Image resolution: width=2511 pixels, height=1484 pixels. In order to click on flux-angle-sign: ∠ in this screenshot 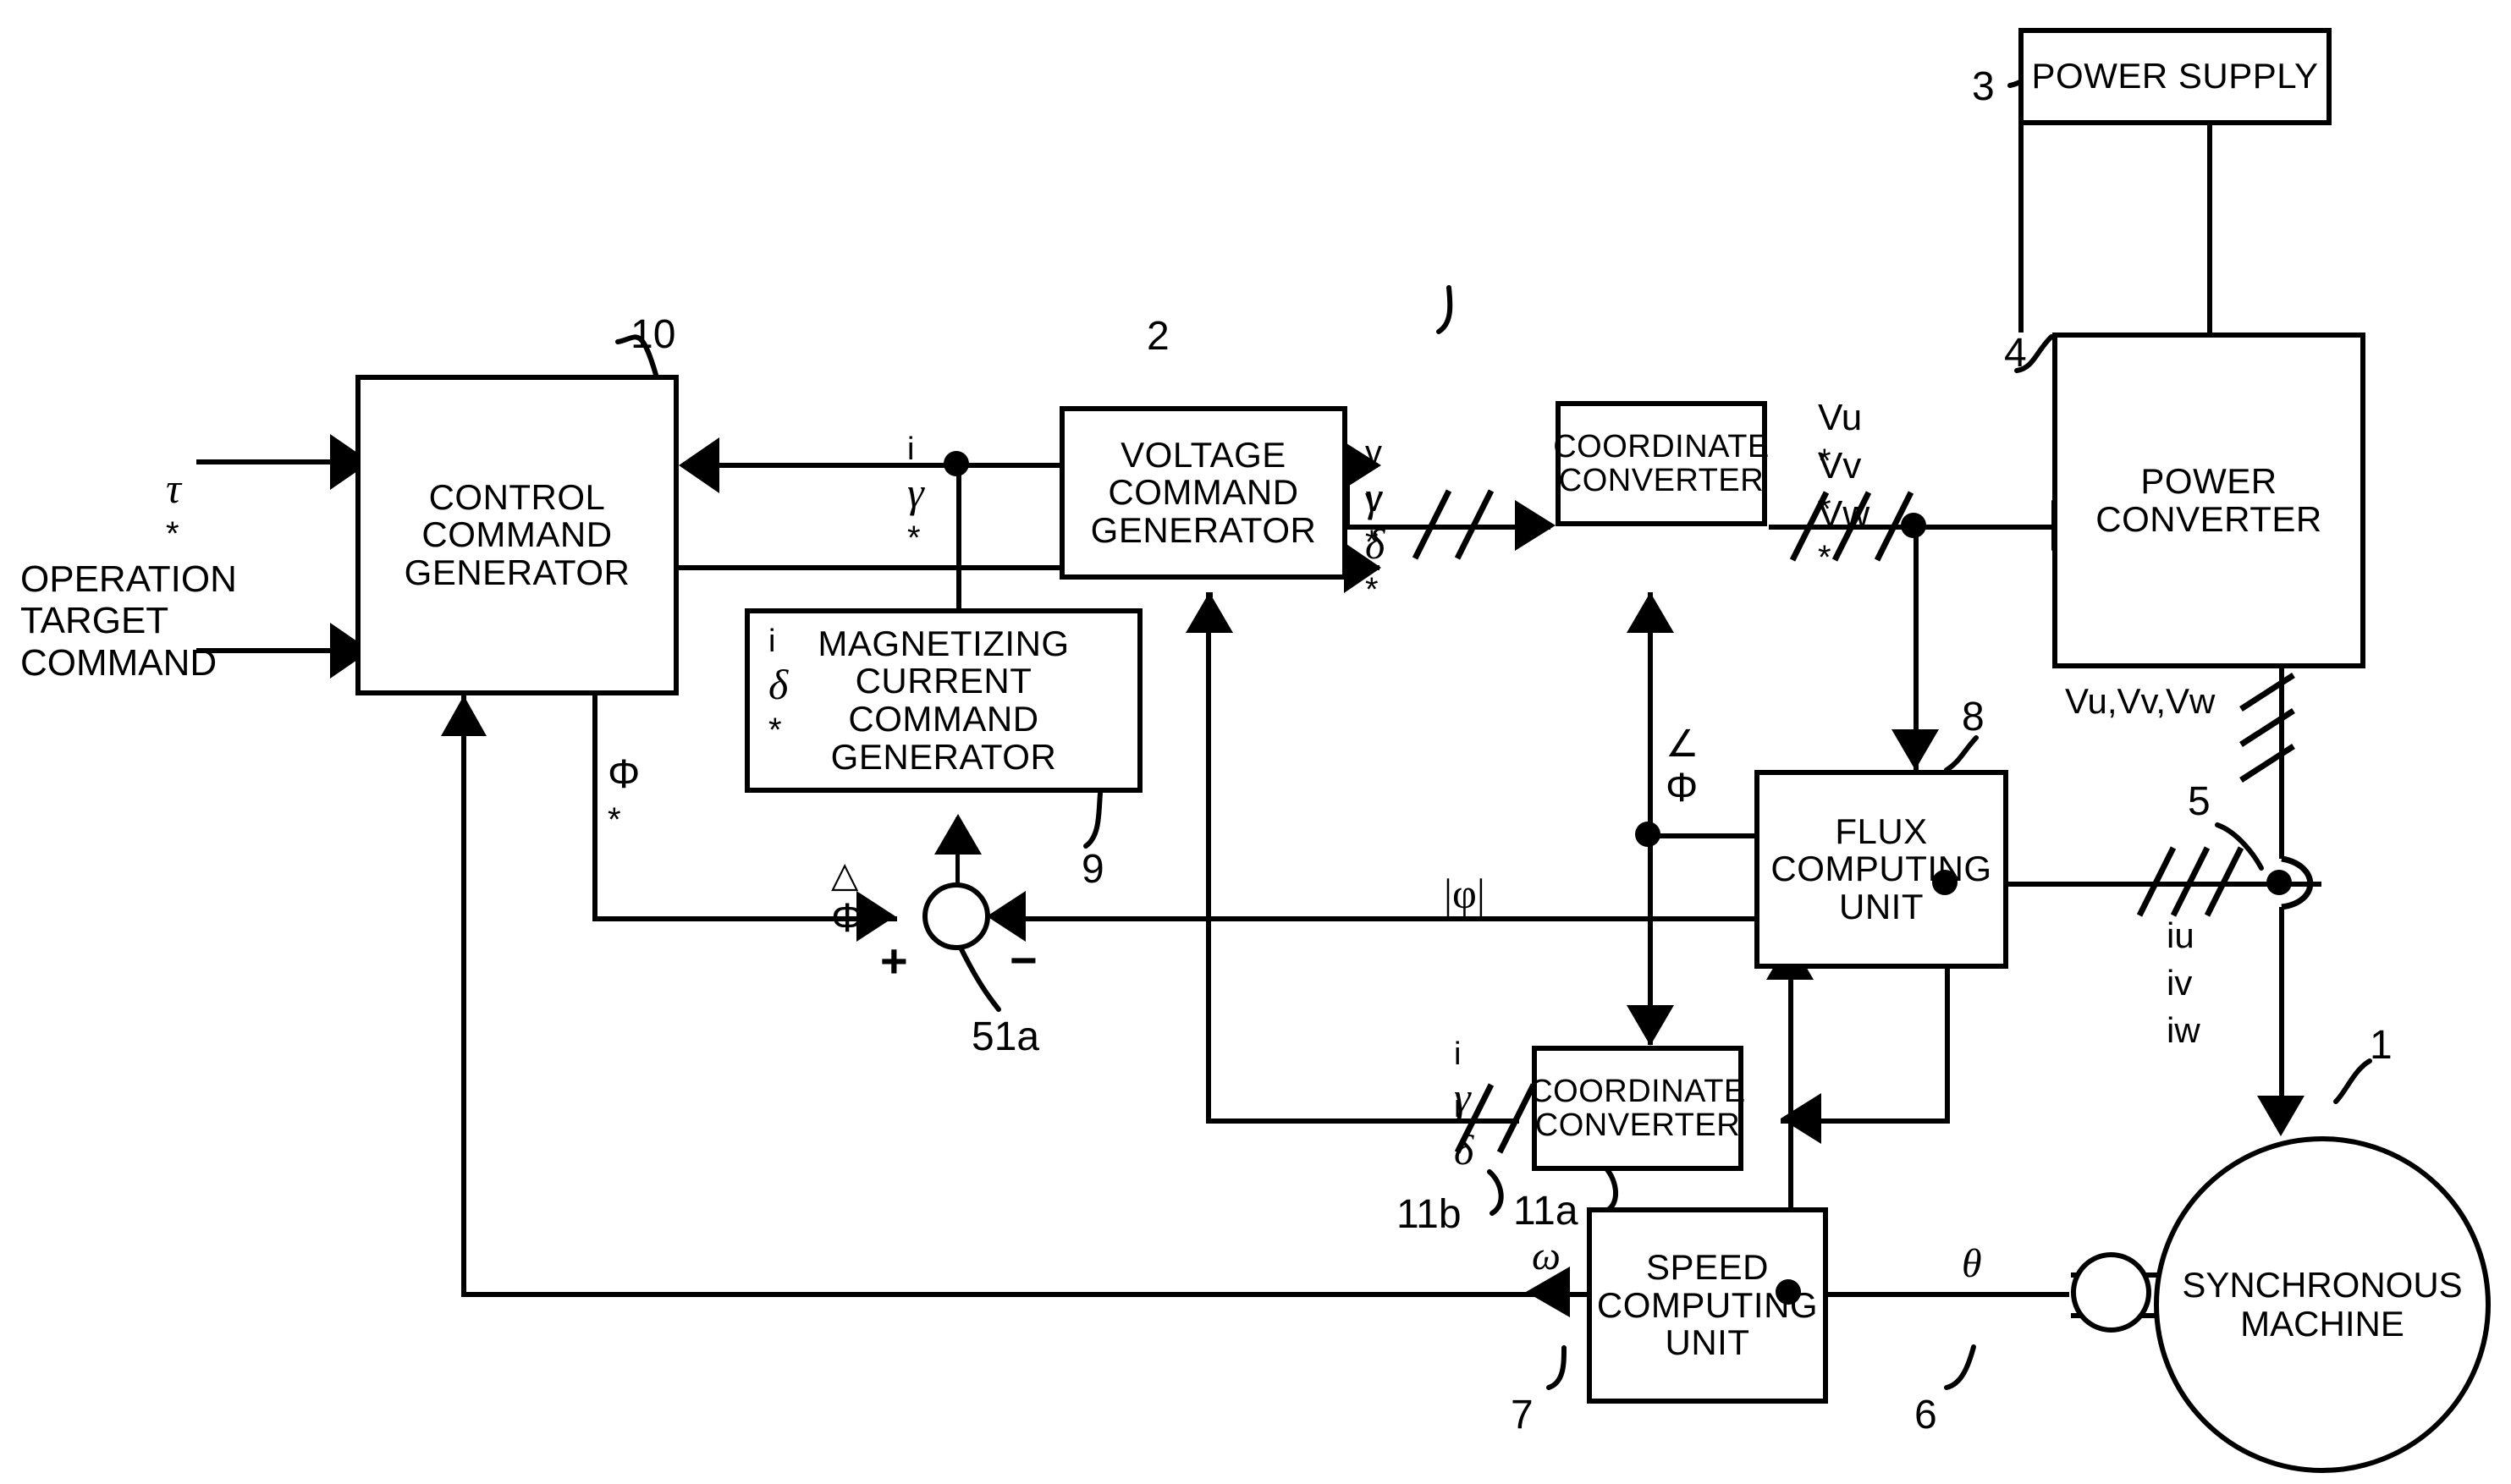, I will do `click(1682, 744)`.